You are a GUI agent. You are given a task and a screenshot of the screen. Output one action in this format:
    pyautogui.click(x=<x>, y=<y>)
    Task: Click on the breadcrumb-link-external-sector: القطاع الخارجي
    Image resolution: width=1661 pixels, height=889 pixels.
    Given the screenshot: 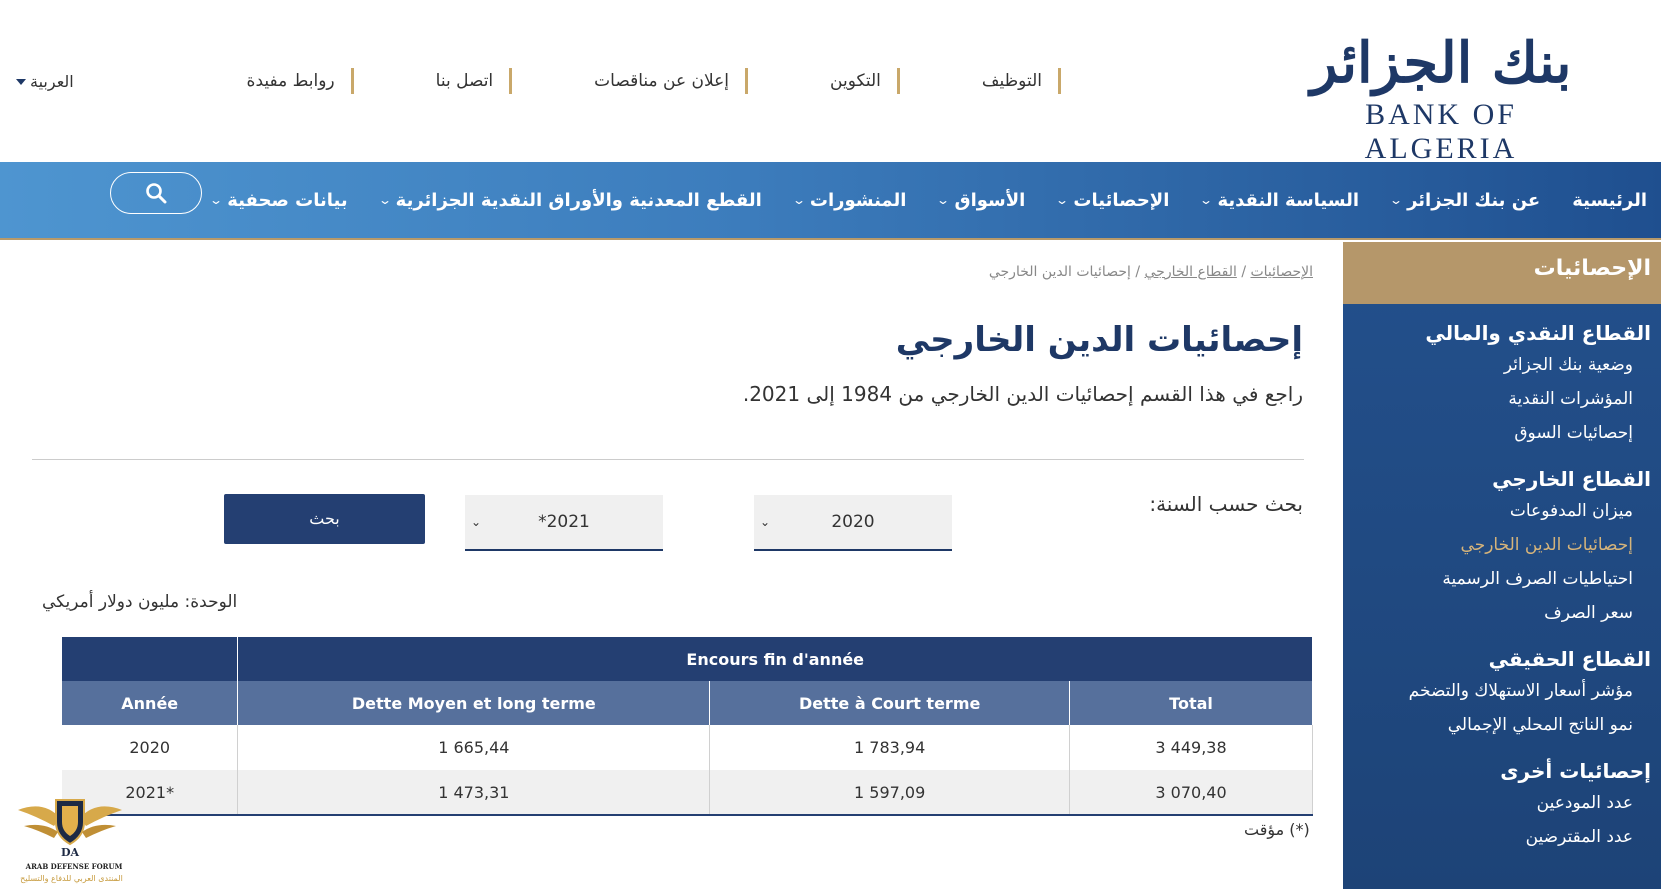 What is the action you would take?
    pyautogui.click(x=1191, y=272)
    